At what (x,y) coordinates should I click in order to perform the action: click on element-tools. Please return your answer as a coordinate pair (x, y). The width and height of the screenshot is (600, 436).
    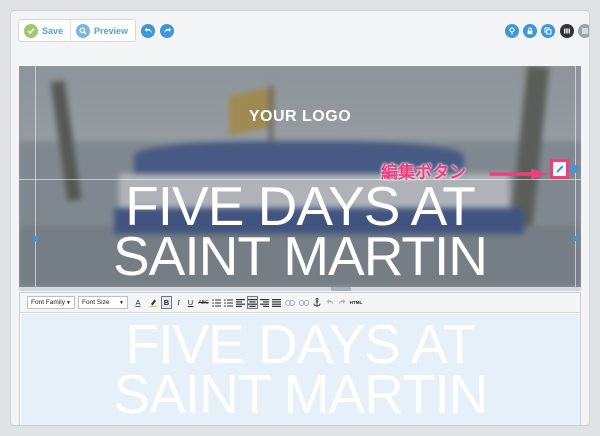
    Looking at the image, I should click on (575, 169).